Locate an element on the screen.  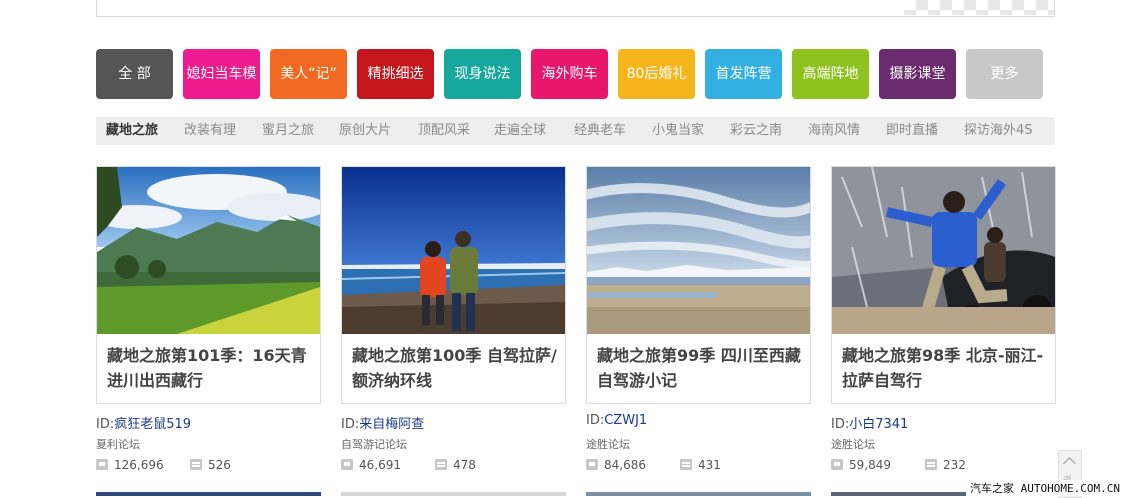
category-wedding-button: 80后婚礼 is located at coordinates (656, 74).